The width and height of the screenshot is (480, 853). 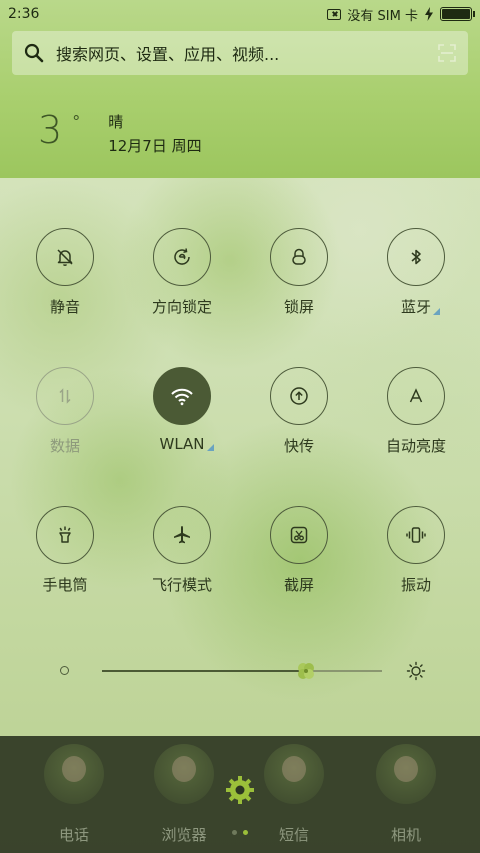 I want to click on weather-condition: 晴, so click(x=116, y=122).